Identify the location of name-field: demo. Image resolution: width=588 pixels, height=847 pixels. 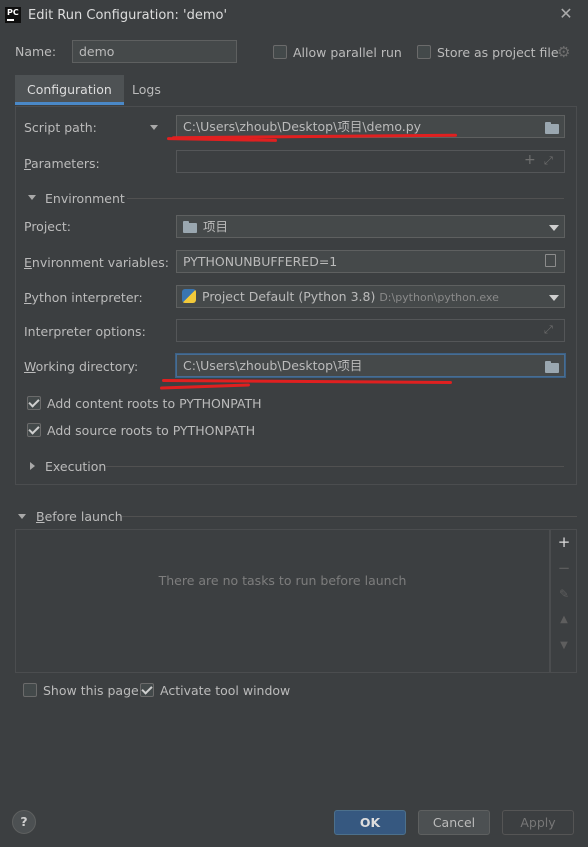
(154, 51).